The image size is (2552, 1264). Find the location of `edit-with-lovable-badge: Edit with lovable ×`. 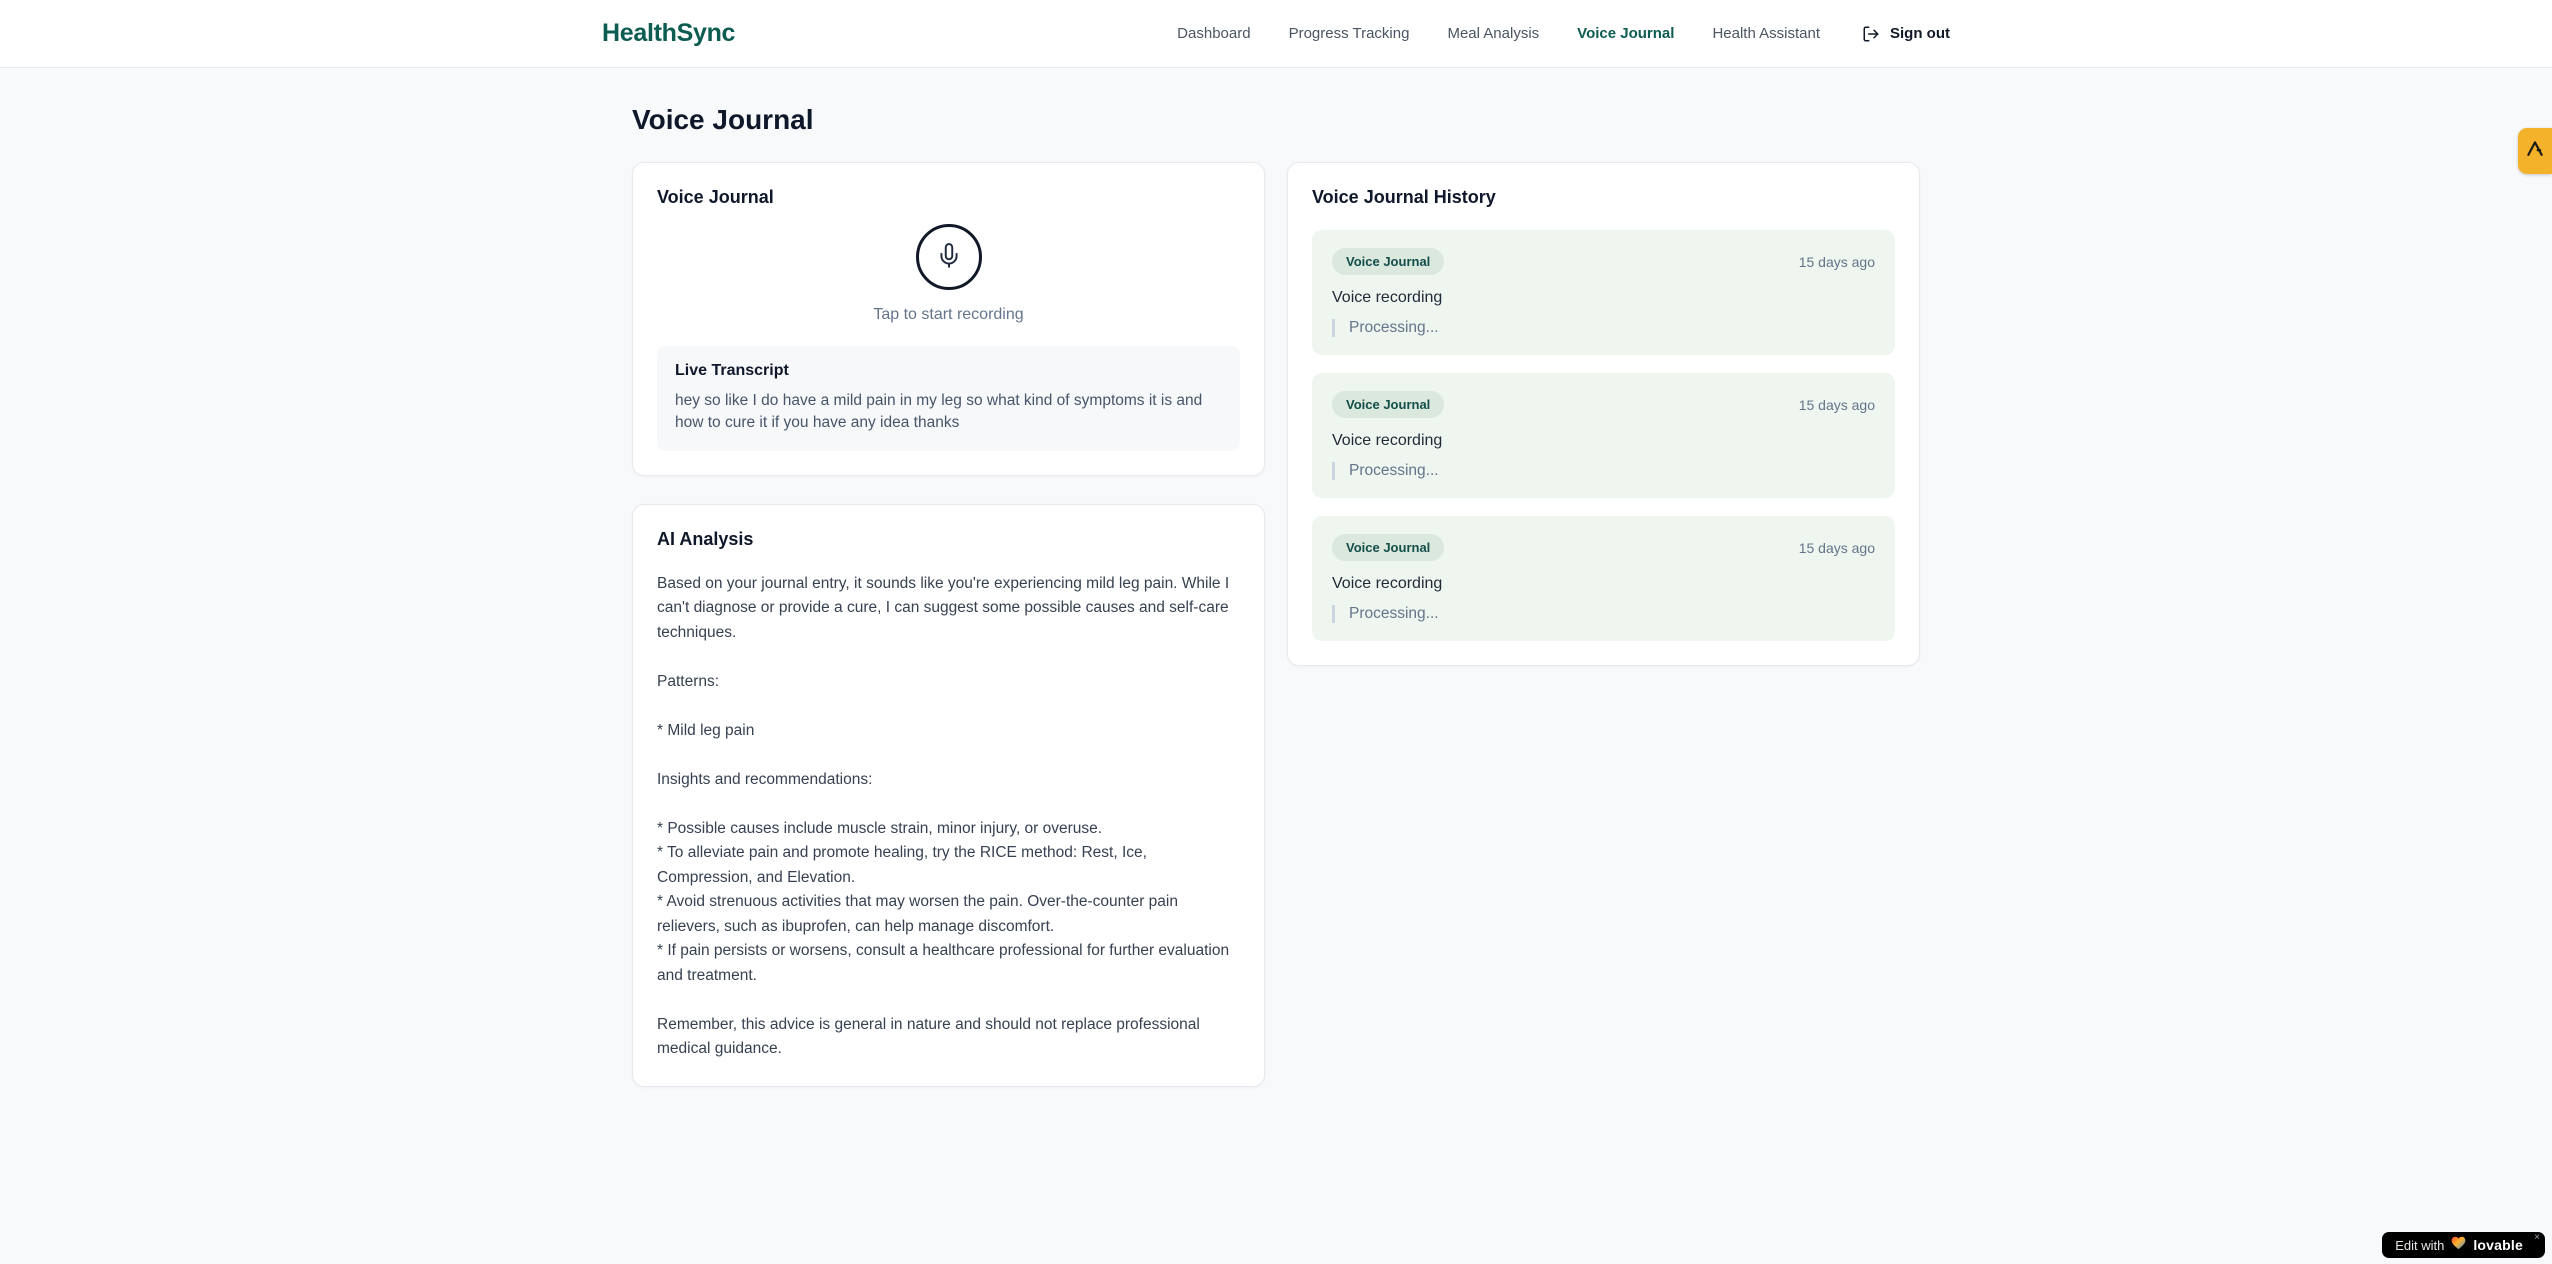

edit-with-lovable-badge: Edit with lovable × is located at coordinates (2463, 1245).